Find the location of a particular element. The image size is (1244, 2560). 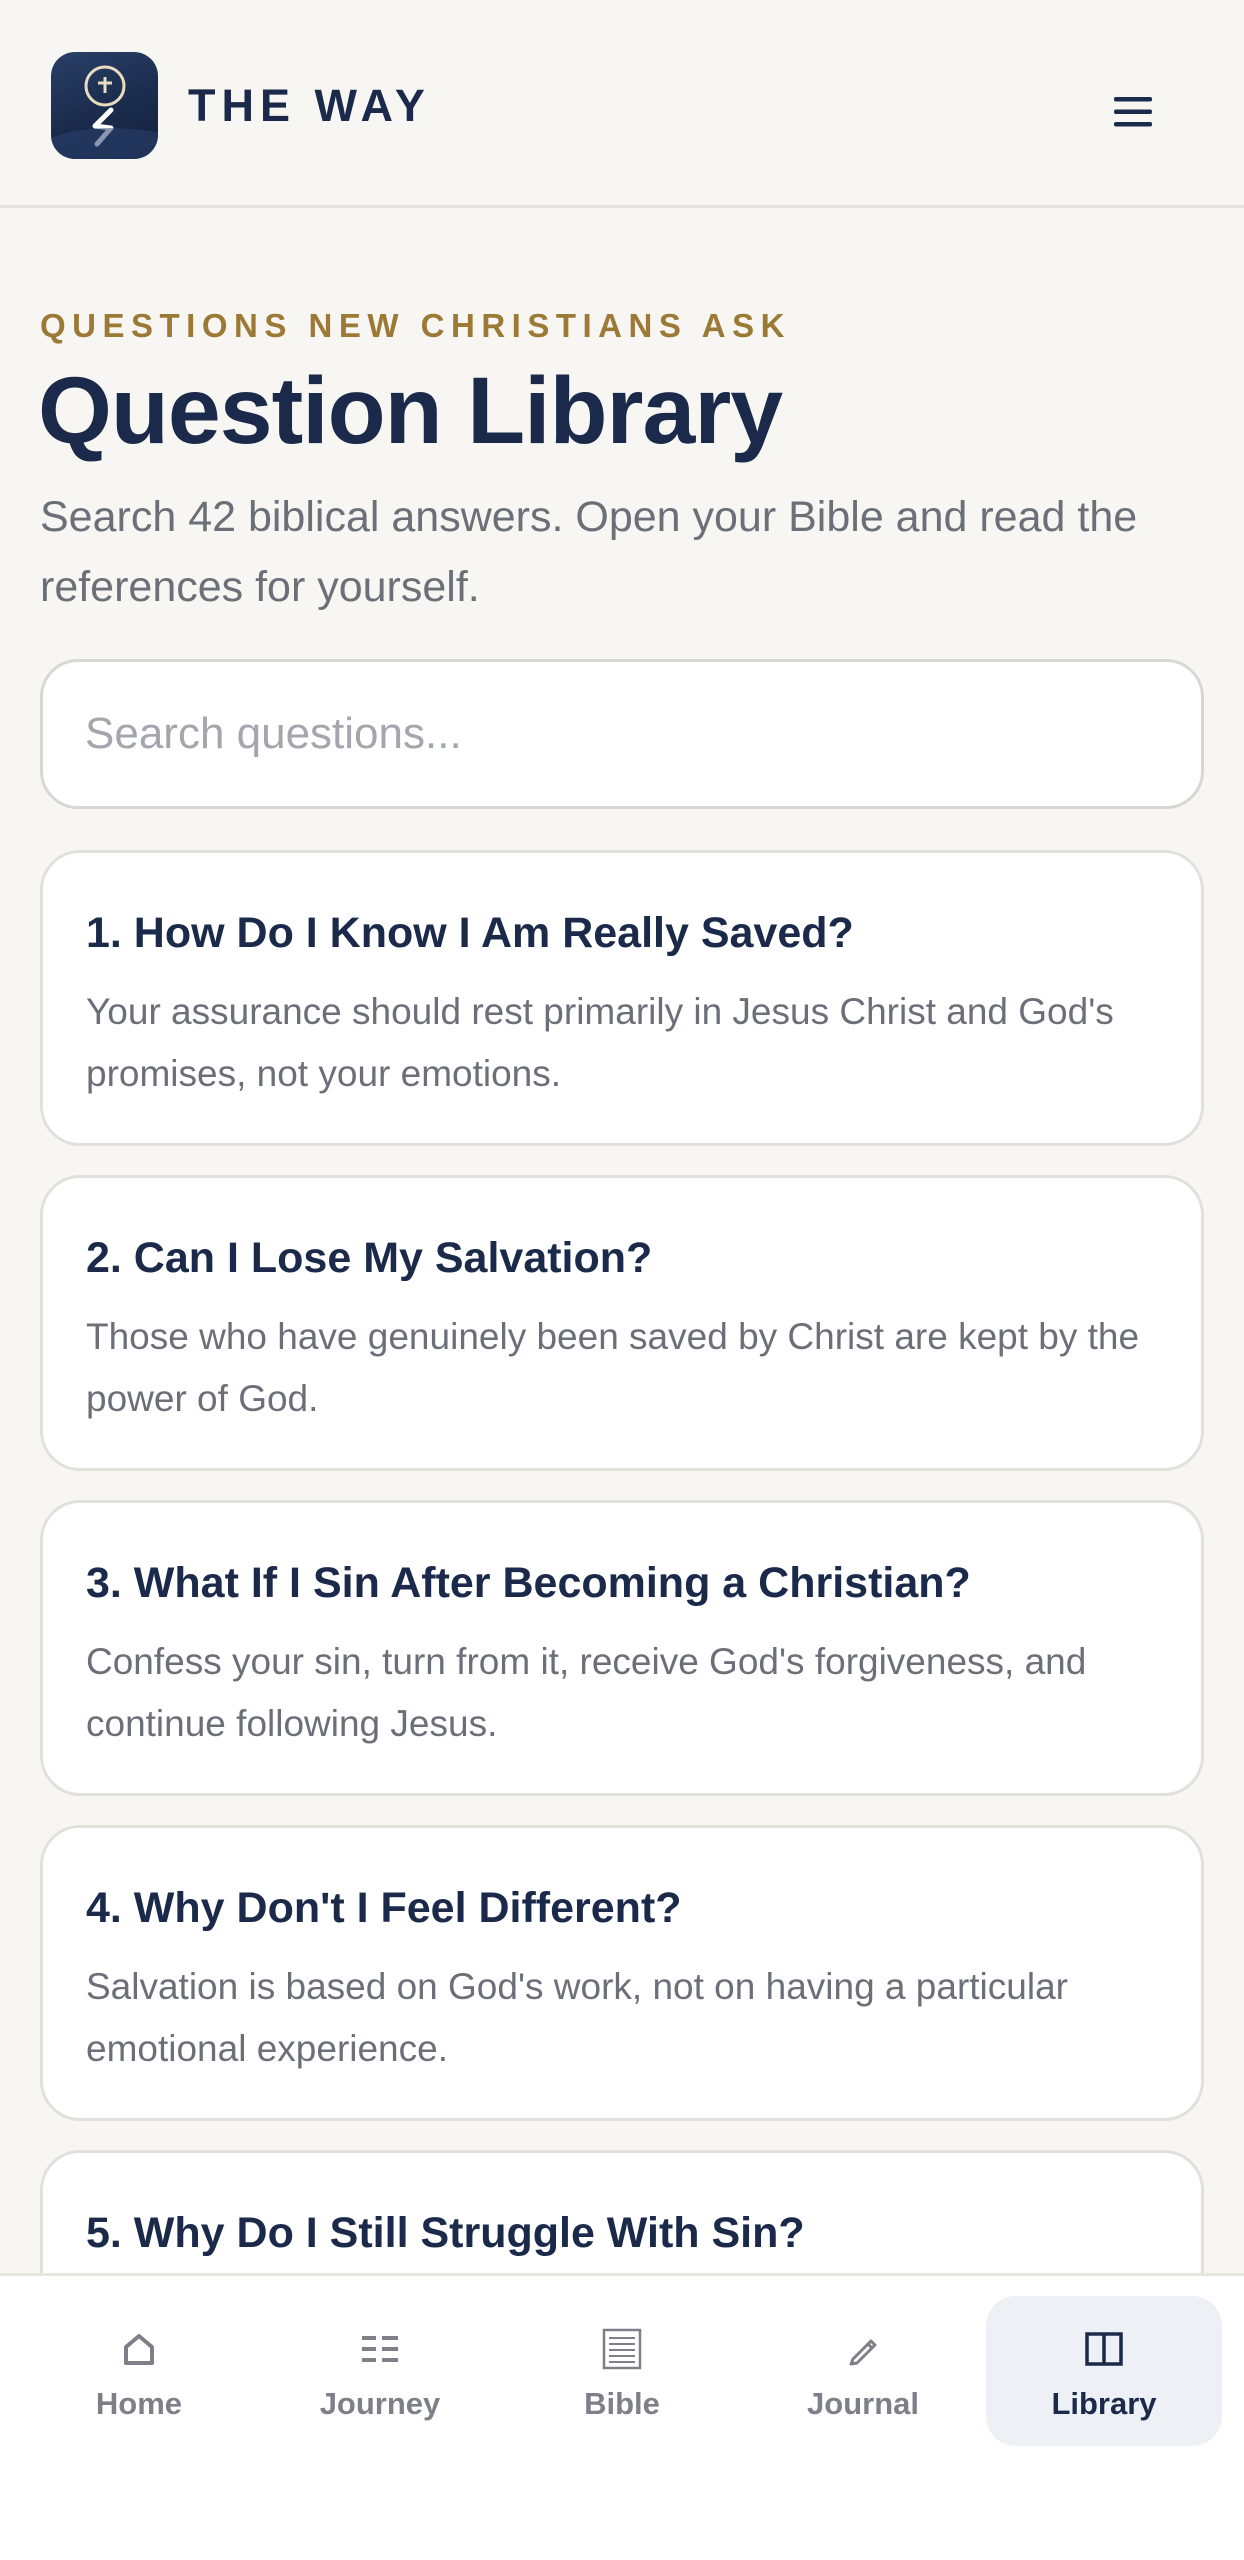

question-title: 2. Can I Lose My Salvation? is located at coordinates (369, 1258).